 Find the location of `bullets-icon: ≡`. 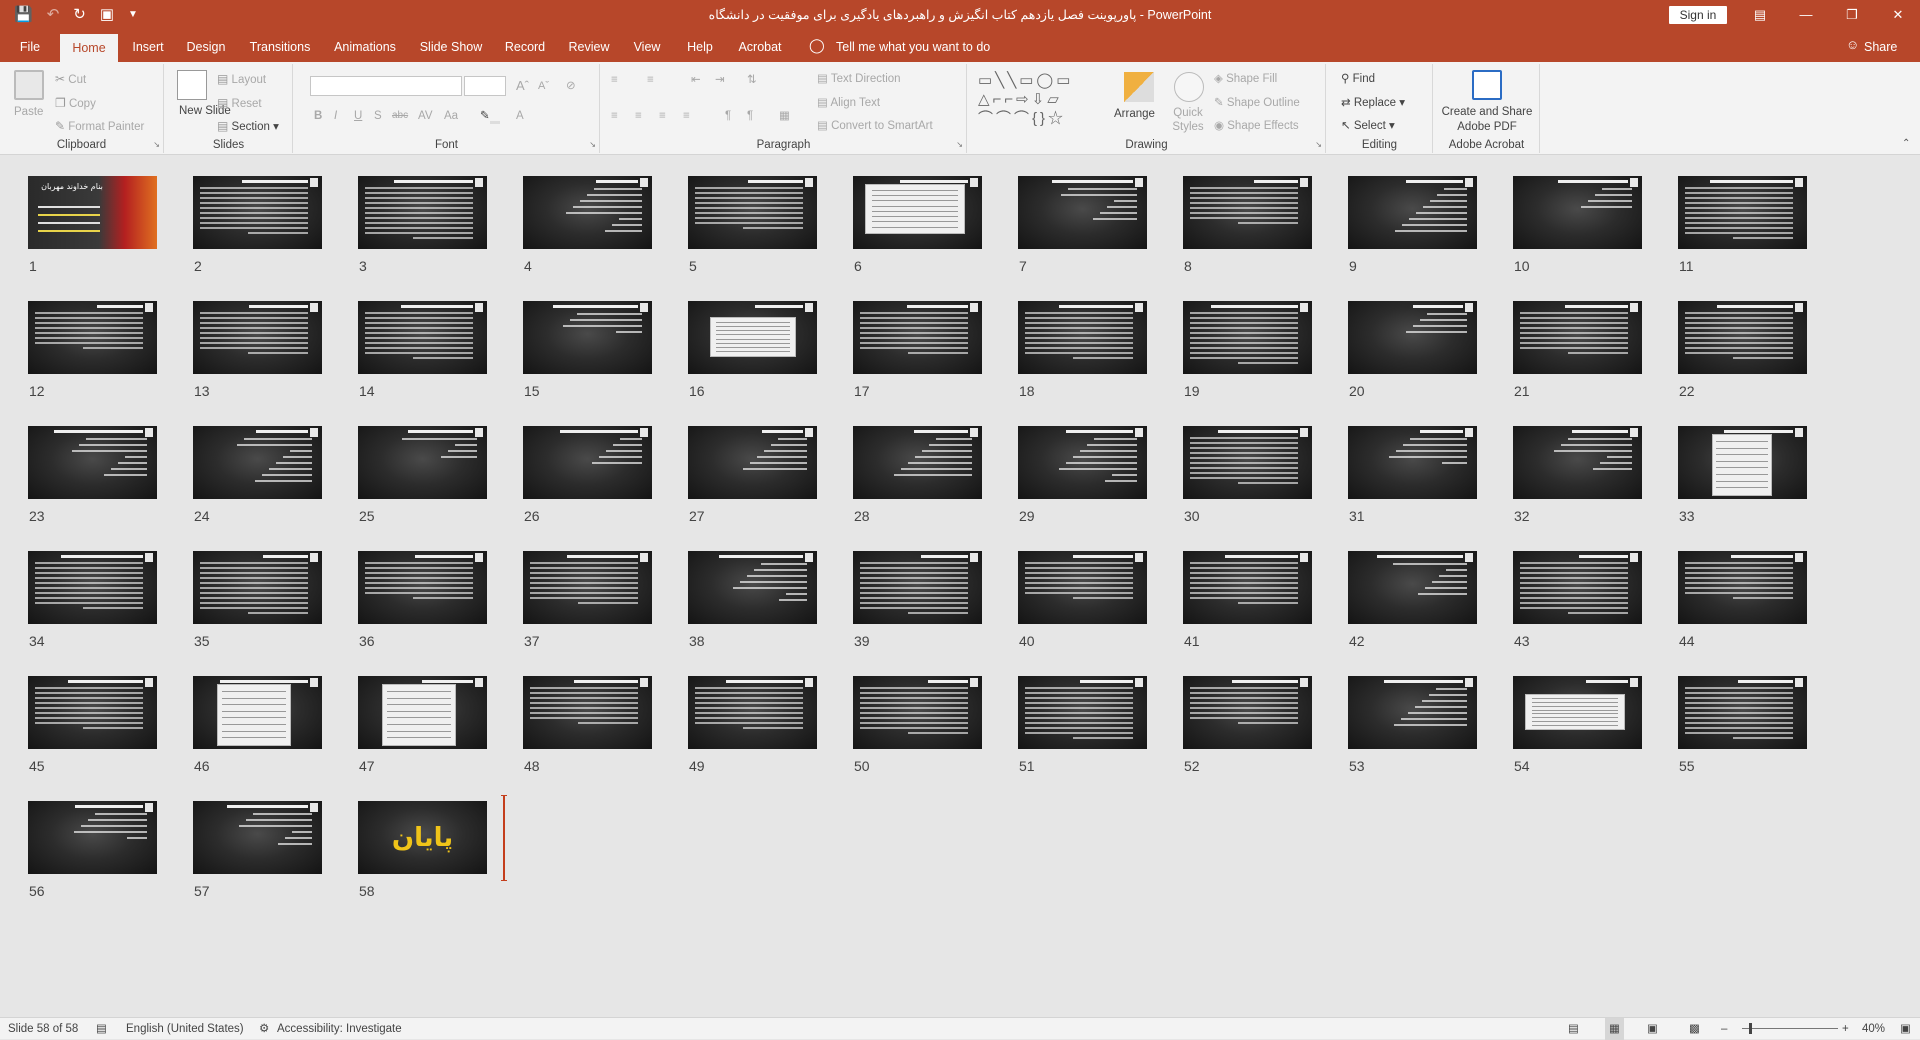

bullets-icon: ≡ is located at coordinates (614, 80).